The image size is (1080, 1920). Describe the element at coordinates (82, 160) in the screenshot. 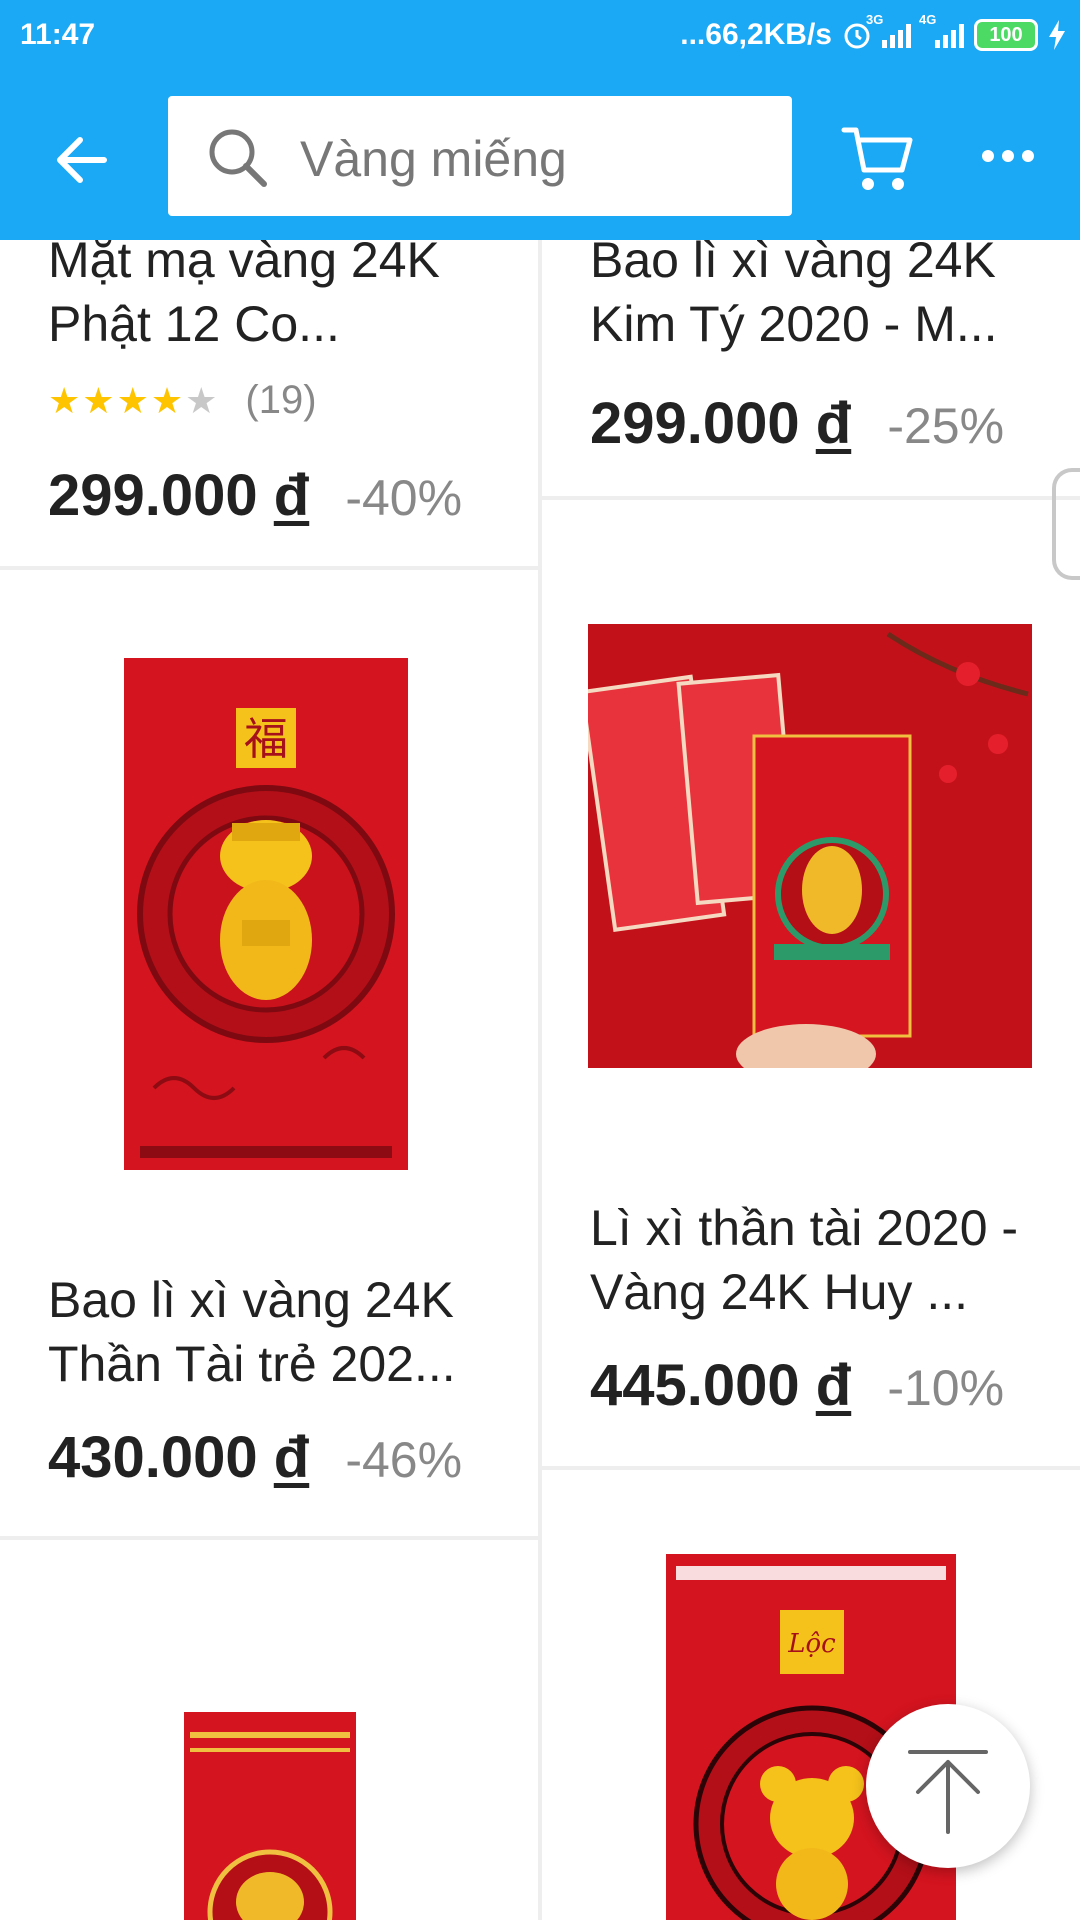

I see `back-arrow-icon` at that location.